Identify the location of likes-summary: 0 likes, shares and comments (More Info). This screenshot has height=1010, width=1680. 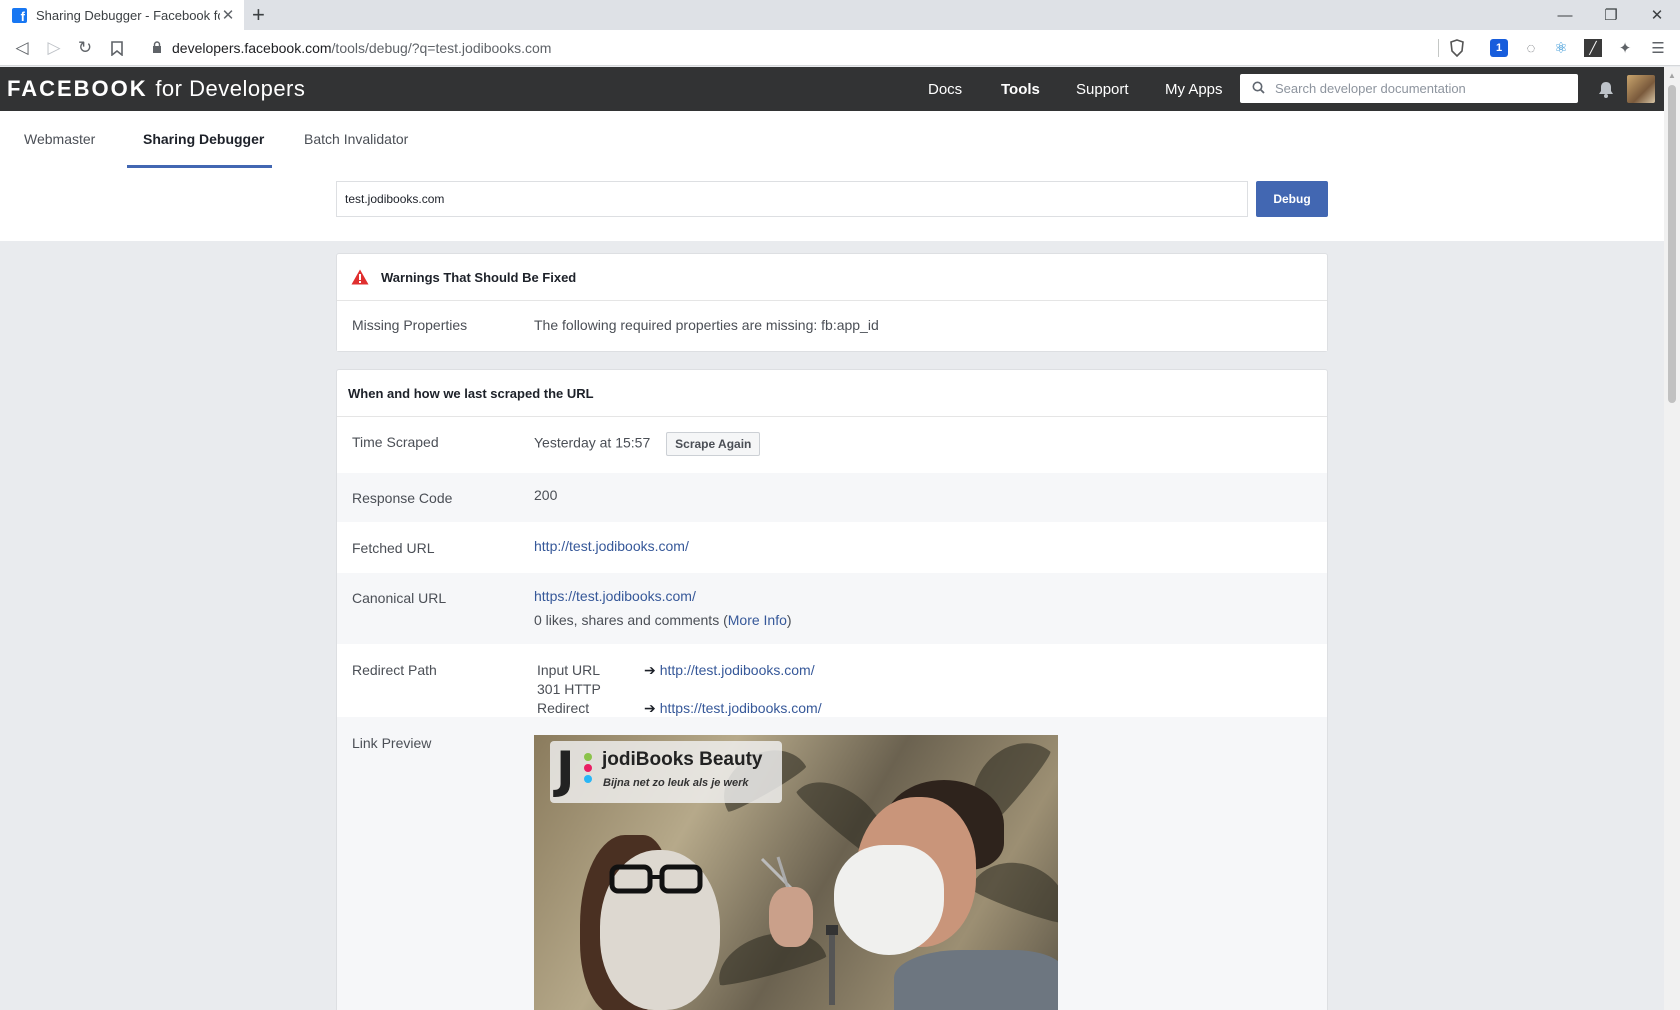
(663, 620).